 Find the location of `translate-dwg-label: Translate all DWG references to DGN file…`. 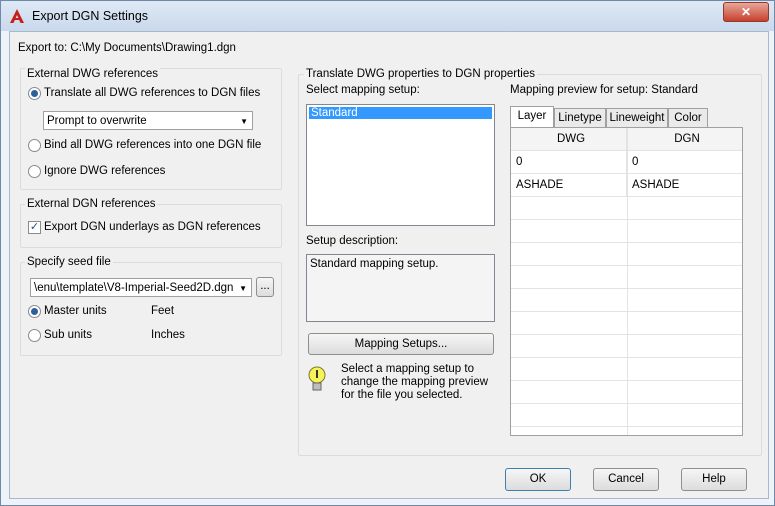

translate-dwg-label: Translate all DWG references to DGN file… is located at coordinates (152, 93).